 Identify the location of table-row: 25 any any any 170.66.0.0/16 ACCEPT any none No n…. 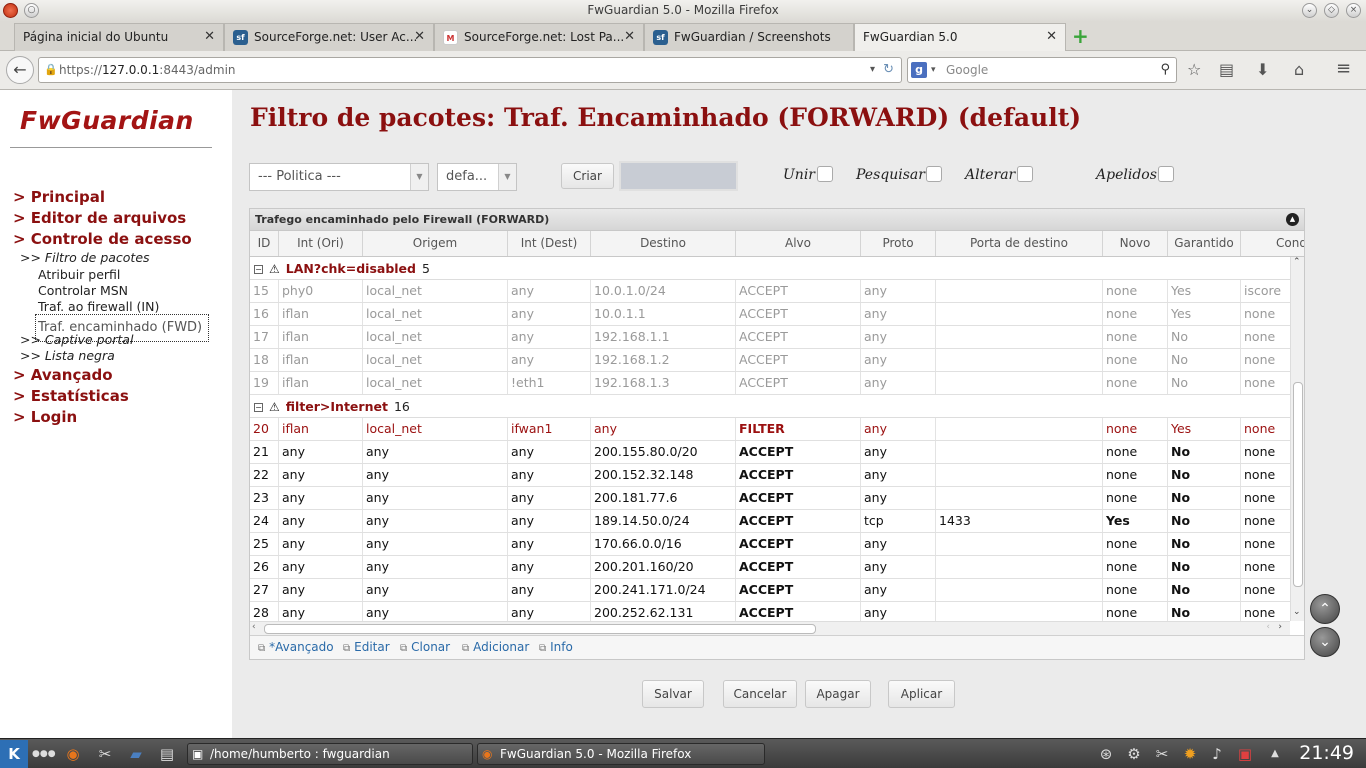
(770, 544).